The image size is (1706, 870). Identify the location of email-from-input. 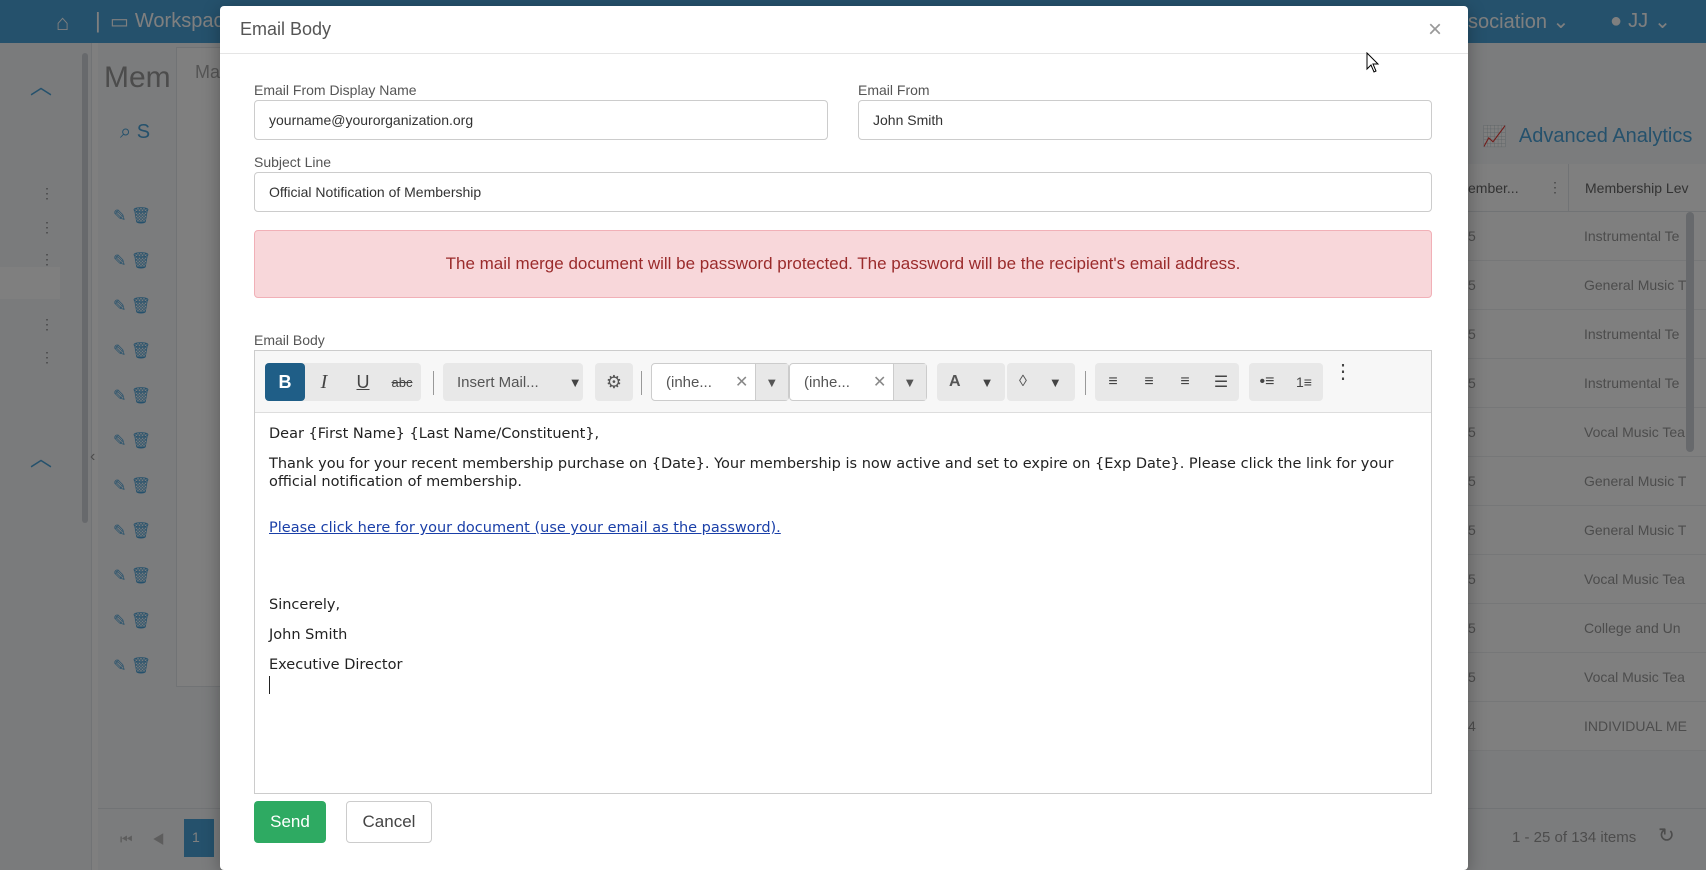
(1145, 120).